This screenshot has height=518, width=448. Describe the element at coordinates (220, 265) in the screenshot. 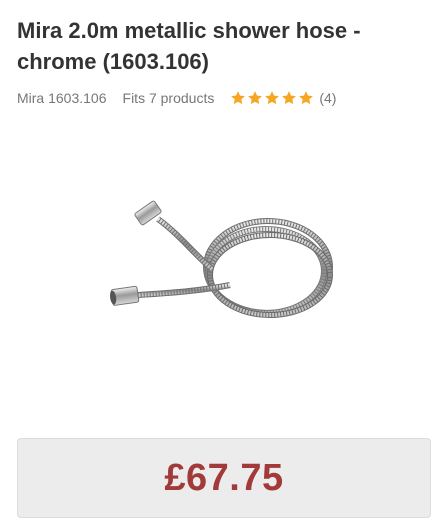

I see `shower-hose-image` at that location.